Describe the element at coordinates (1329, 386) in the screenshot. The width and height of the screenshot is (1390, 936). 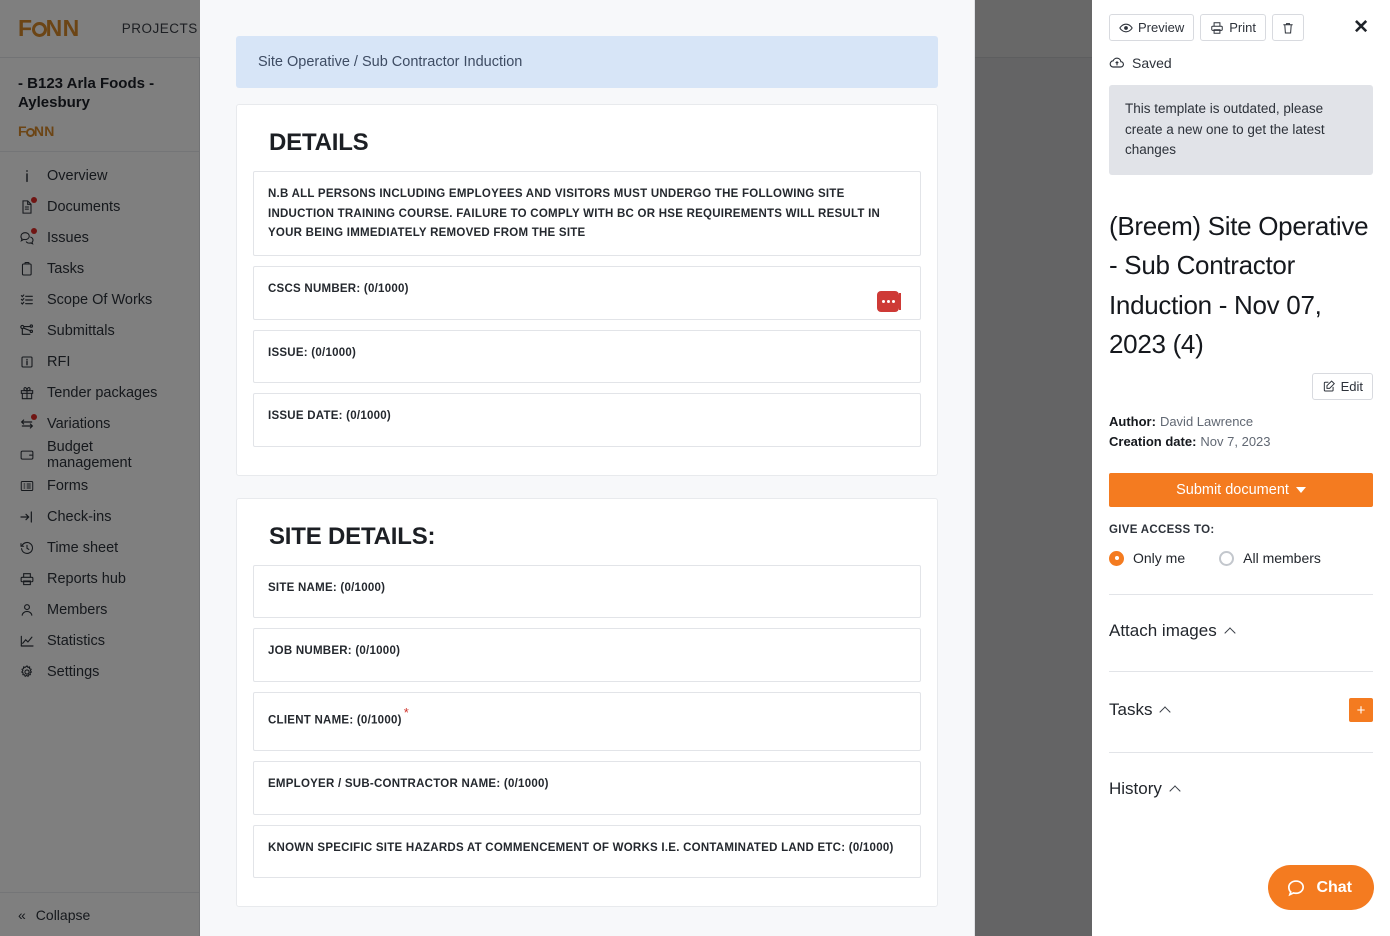
I see `pencil-square-icon` at that location.